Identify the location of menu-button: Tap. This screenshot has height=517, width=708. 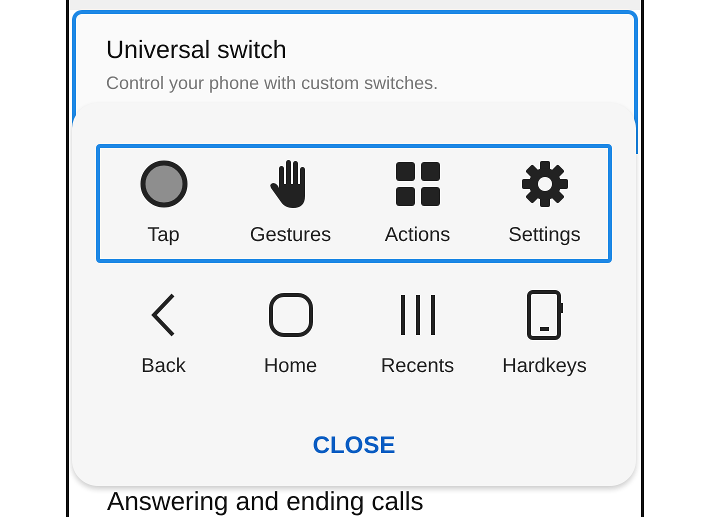
(163, 202).